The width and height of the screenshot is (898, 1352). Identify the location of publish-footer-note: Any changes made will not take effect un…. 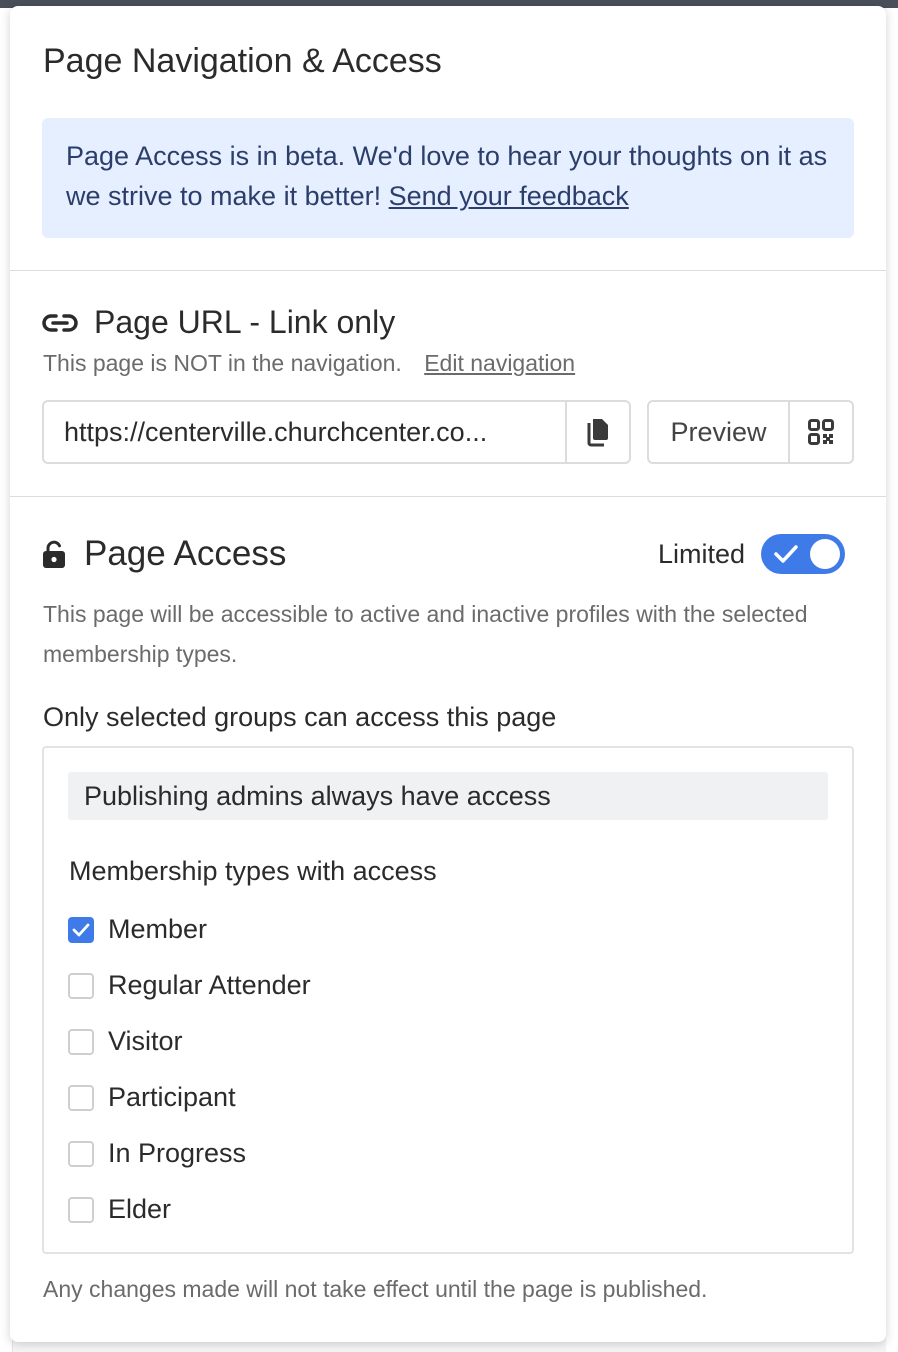
(375, 1289).